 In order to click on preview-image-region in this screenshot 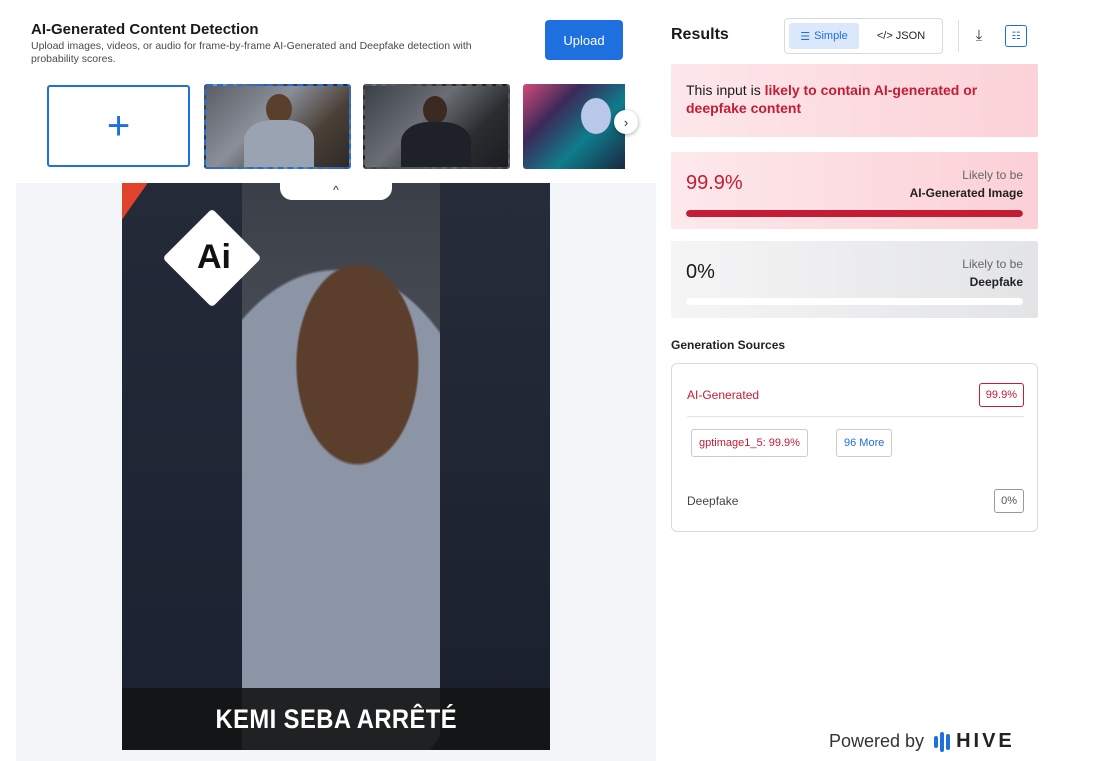, I will do `click(495, 466)`.